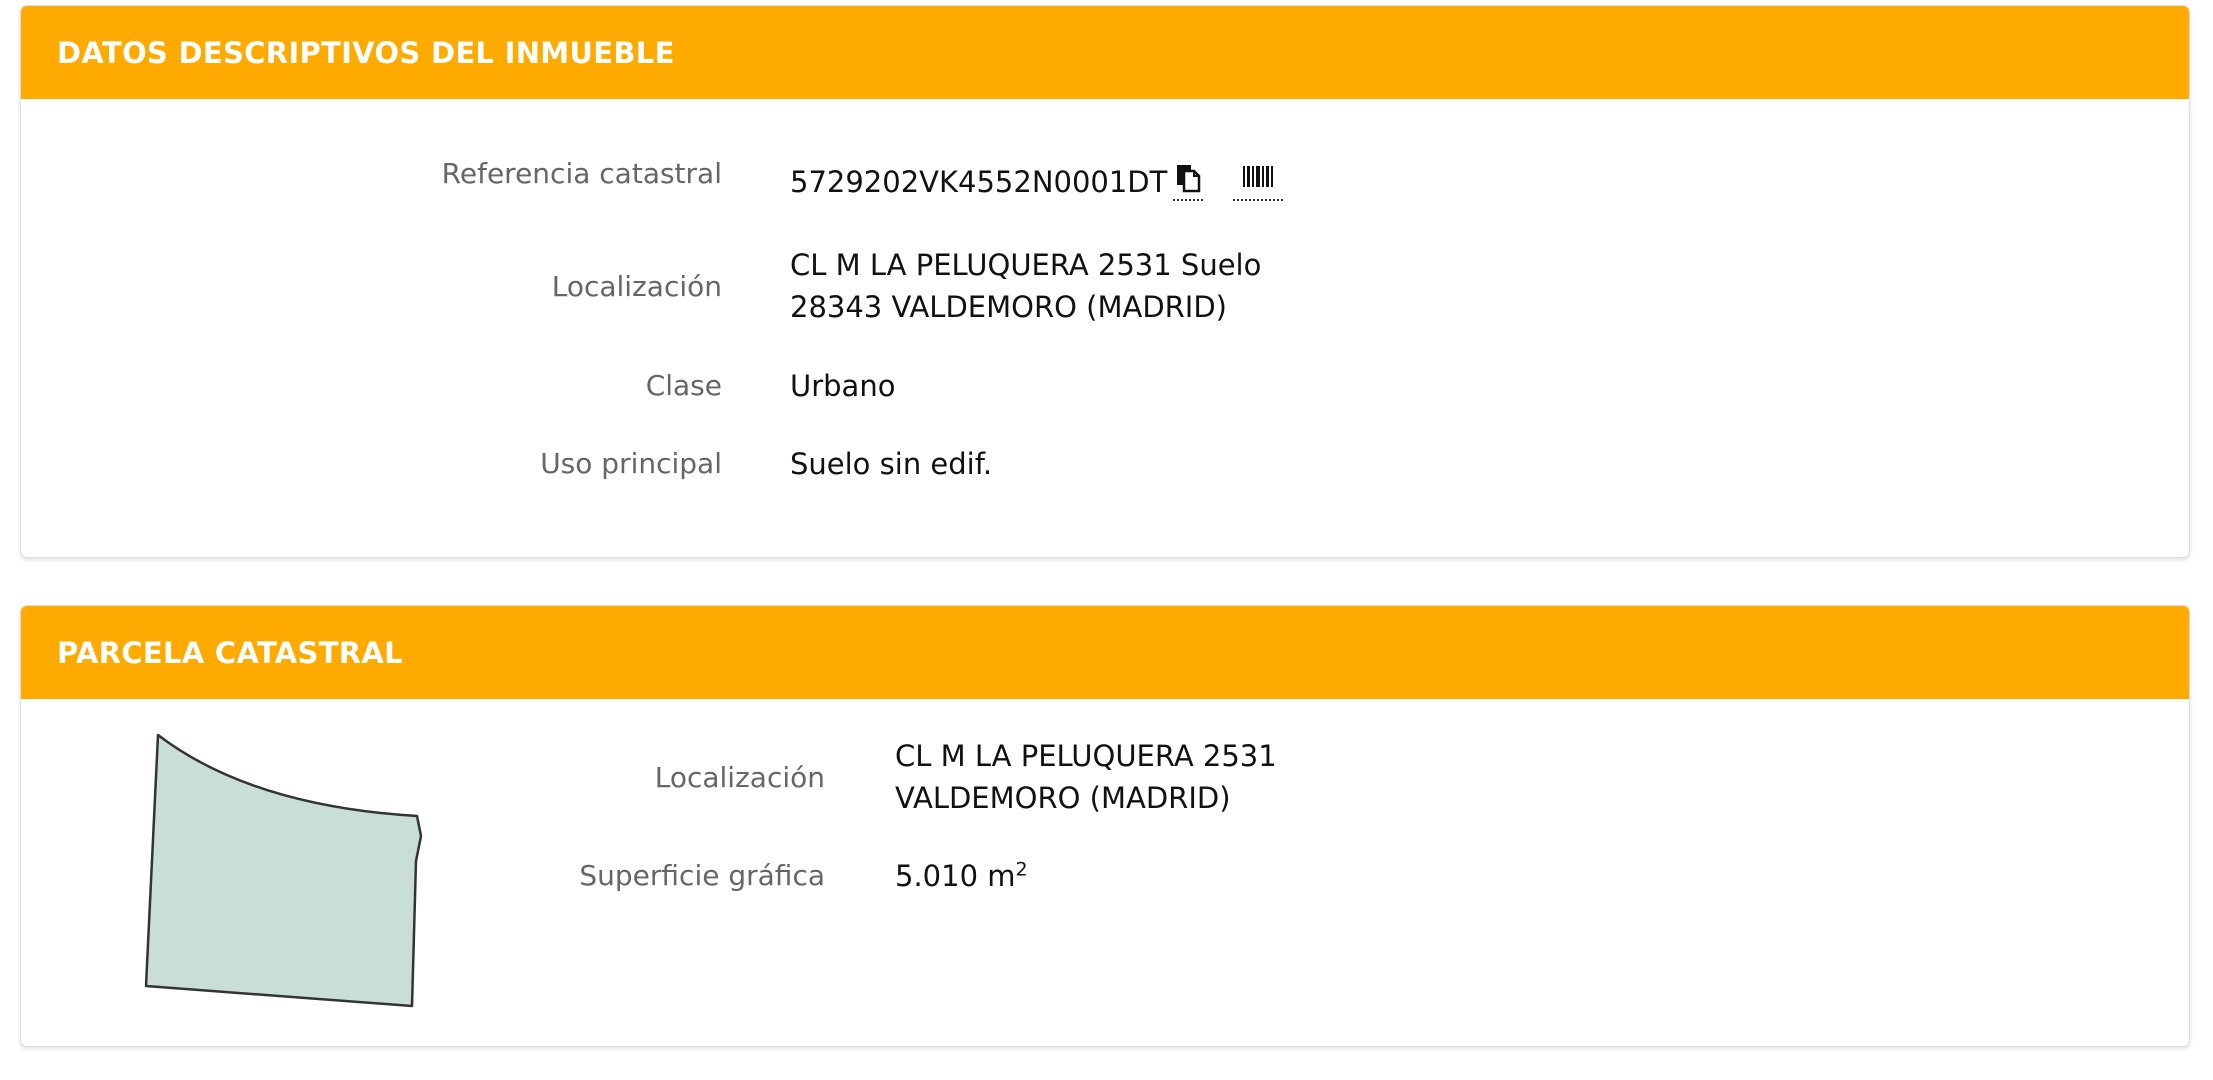 The image size is (2213, 1080). What do you see at coordinates (1105, 52) in the screenshot?
I see `panel-header-datos: DATOS DESCRIPTIVOS DEL INMUEBLE` at bounding box center [1105, 52].